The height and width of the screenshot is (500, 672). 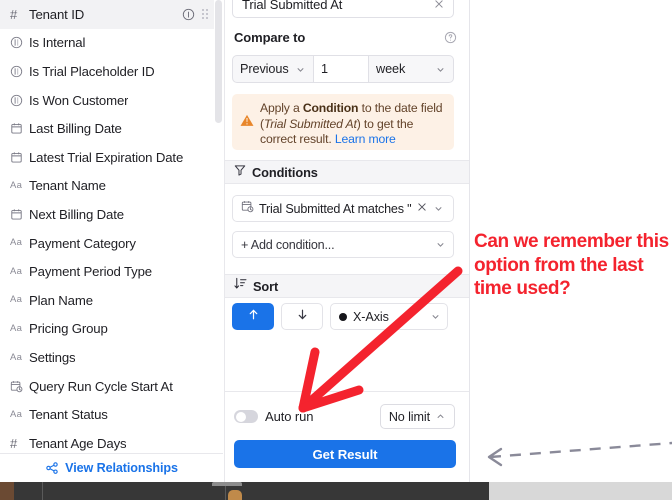 I want to click on field-row: Aa Tenant Name, so click(x=107, y=186).